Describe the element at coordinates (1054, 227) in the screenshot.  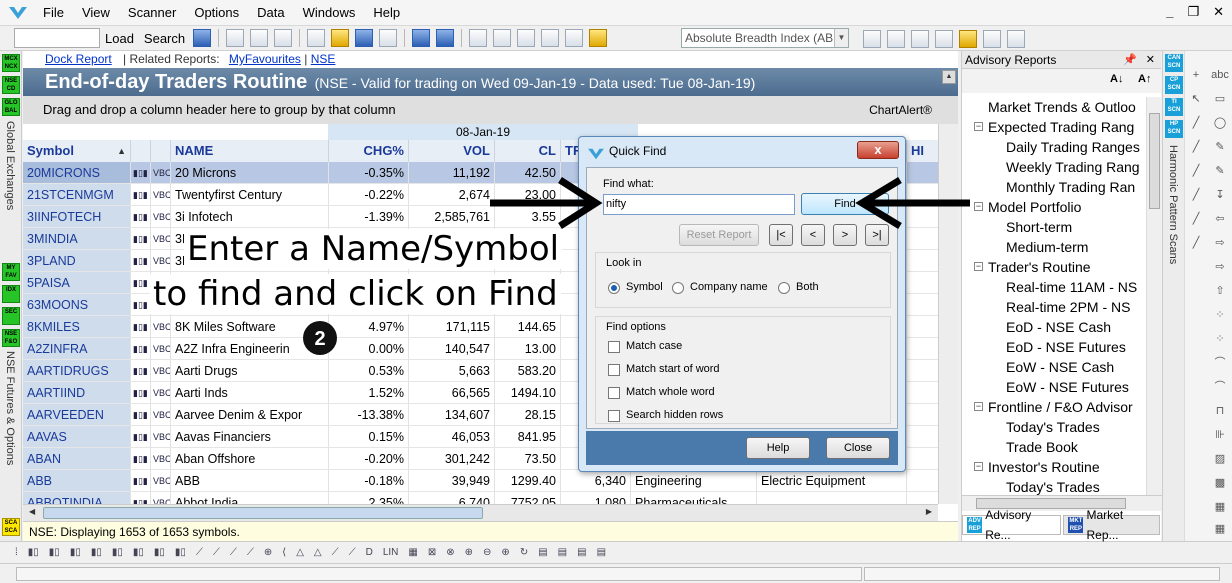
I see `tree-item: Short-term` at that location.